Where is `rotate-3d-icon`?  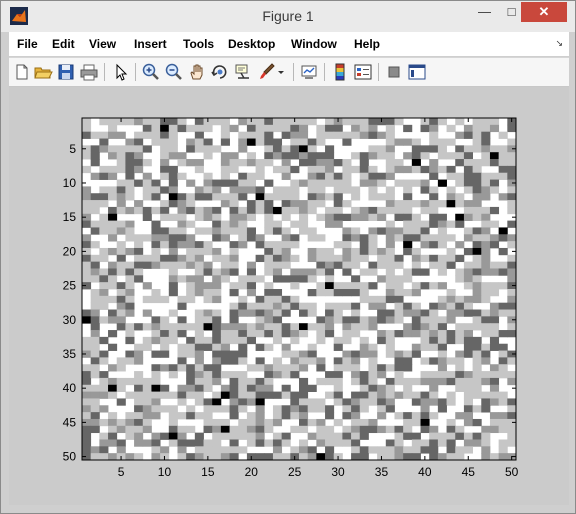
rotate-3d-icon is located at coordinates (220, 72).